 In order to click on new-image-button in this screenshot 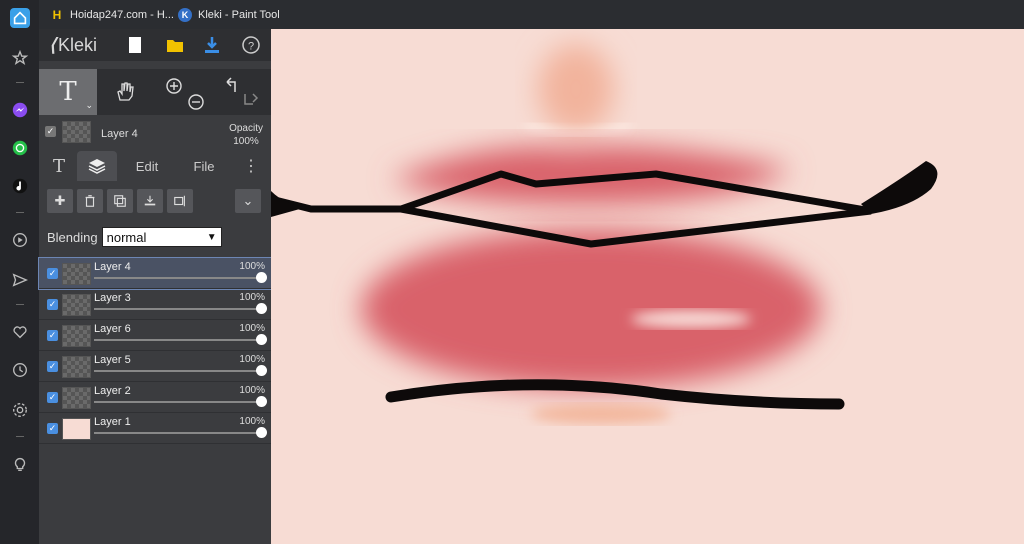, I will do `click(135, 45)`.